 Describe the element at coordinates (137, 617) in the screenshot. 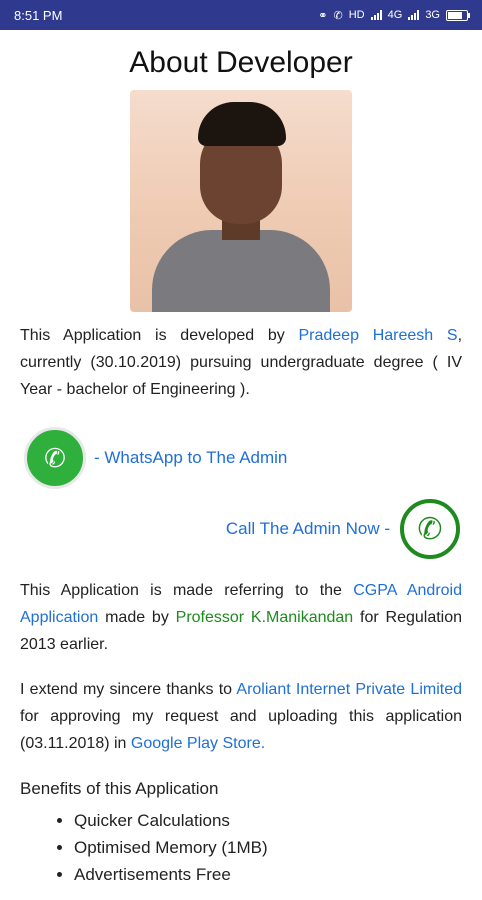

I see `reference-middle: made by` at that location.